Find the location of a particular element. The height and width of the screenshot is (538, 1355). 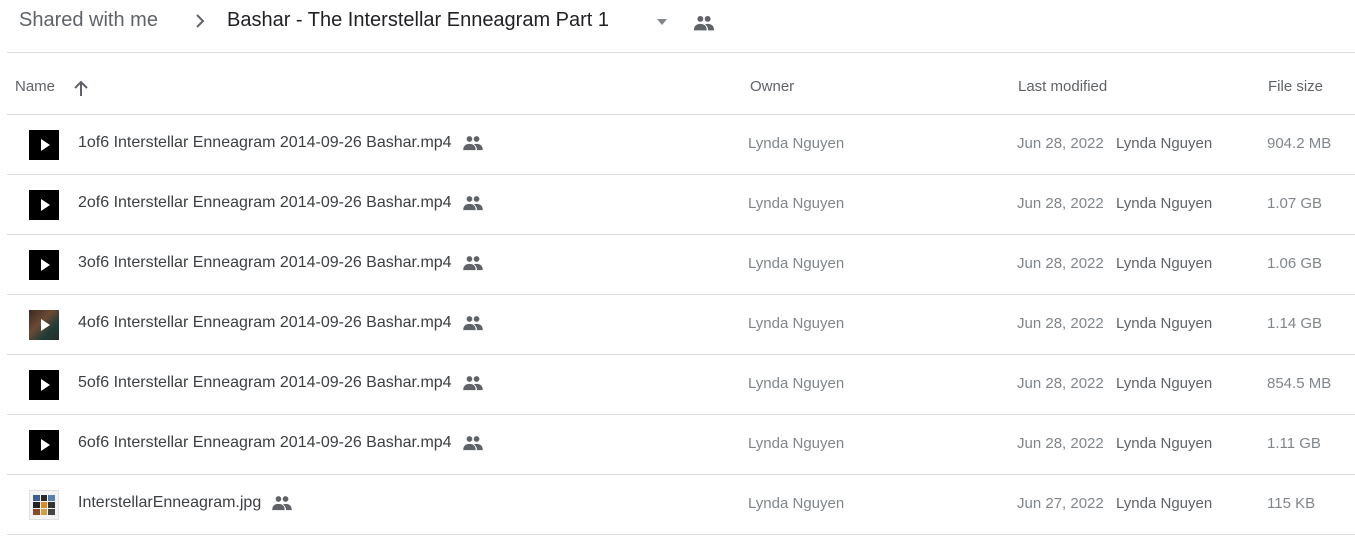

column-header-name: Name is located at coordinates (35, 86).